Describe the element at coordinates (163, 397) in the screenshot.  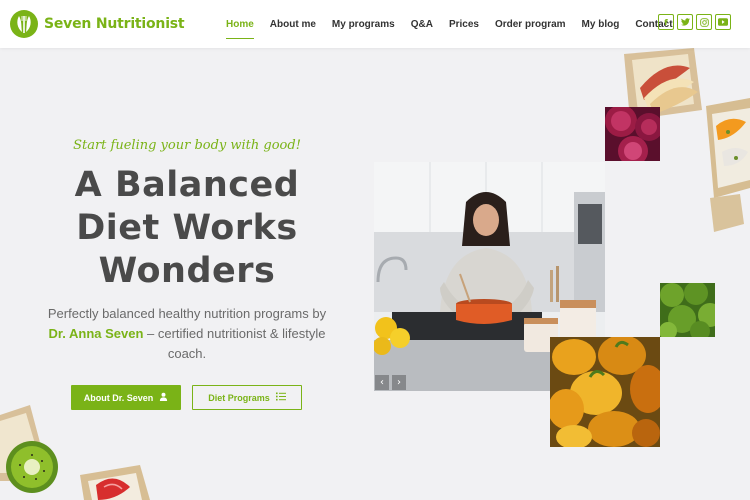
I see `user-badge-icon` at that location.